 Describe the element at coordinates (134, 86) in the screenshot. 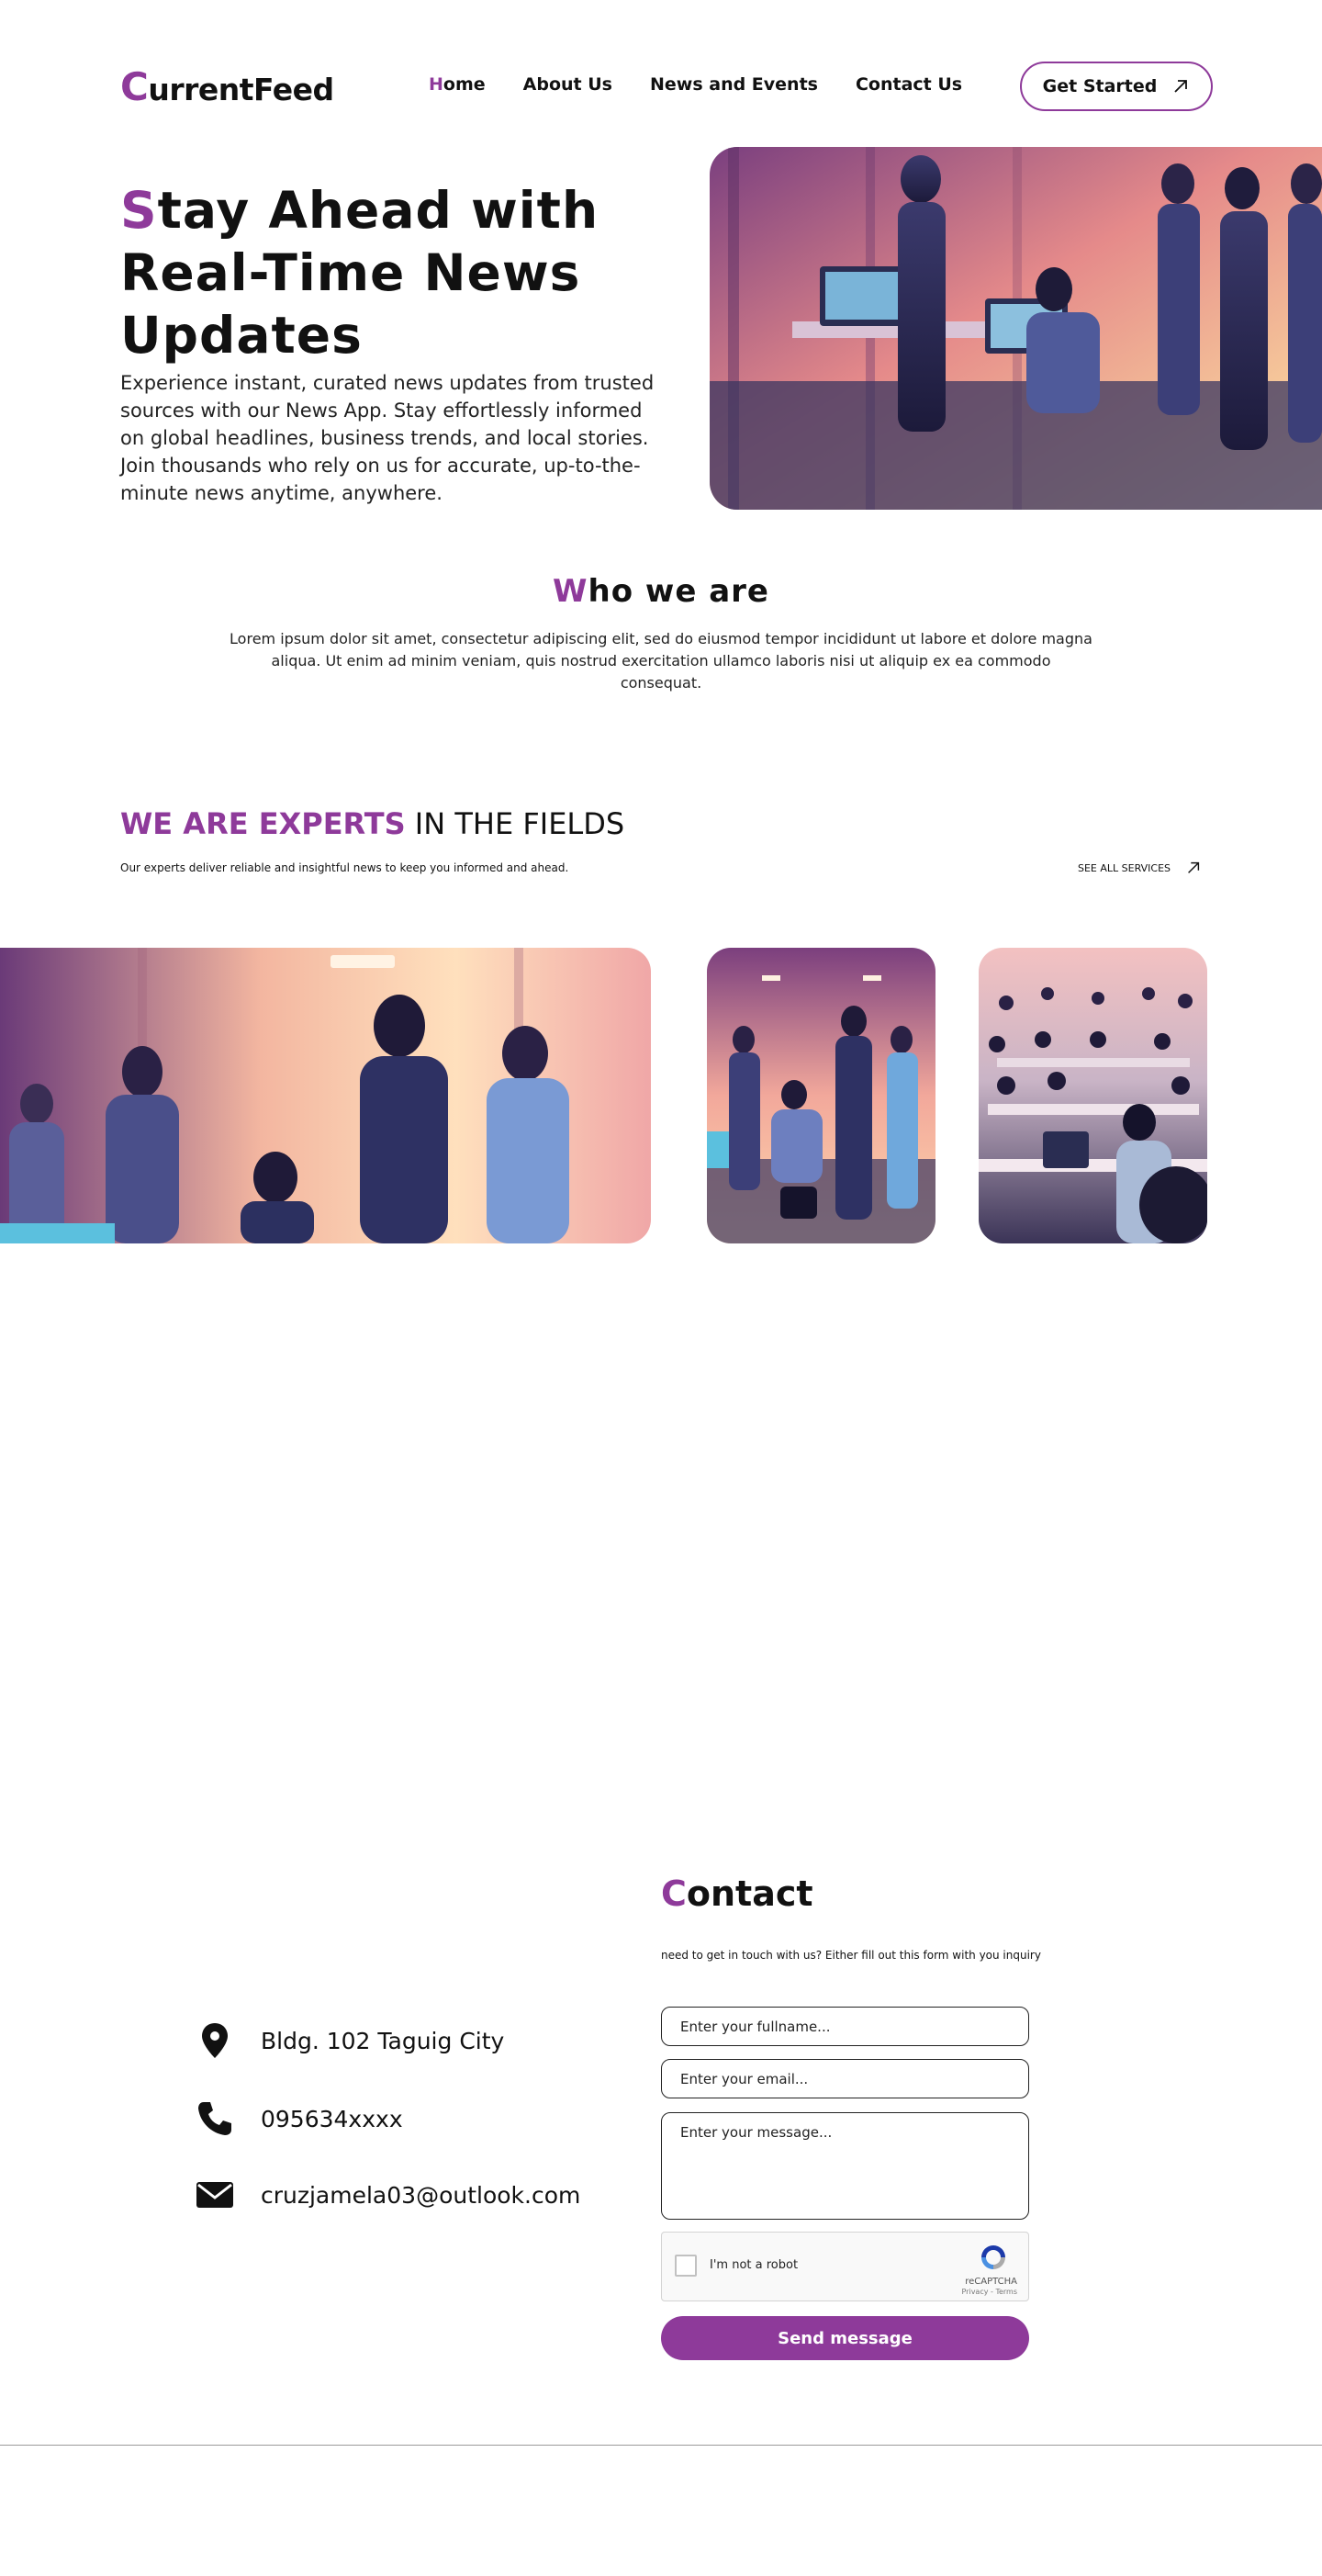

I see `brand-initial: C` at that location.